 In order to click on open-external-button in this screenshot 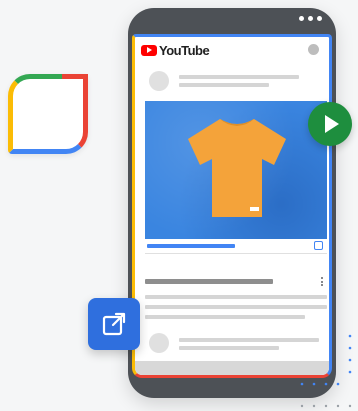, I will do `click(114, 324)`.